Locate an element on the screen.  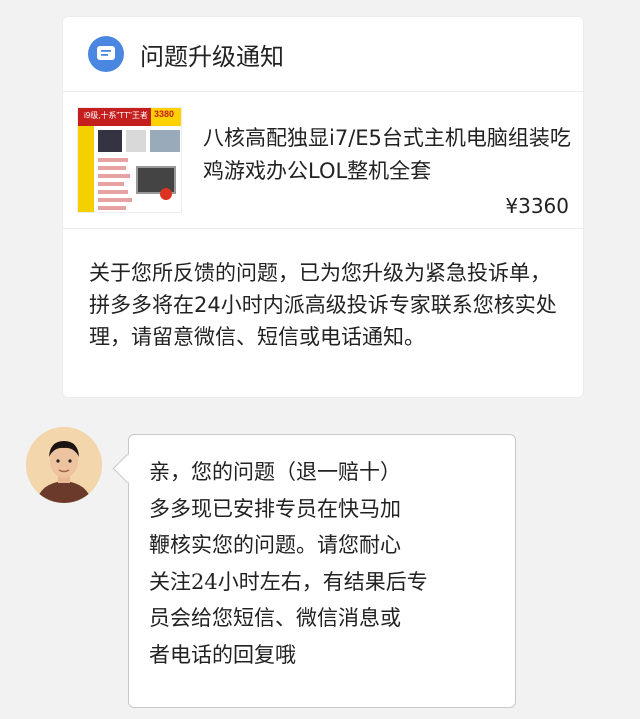
reply-line: 员会给您短信、微信消息或 is located at coordinates (275, 618).